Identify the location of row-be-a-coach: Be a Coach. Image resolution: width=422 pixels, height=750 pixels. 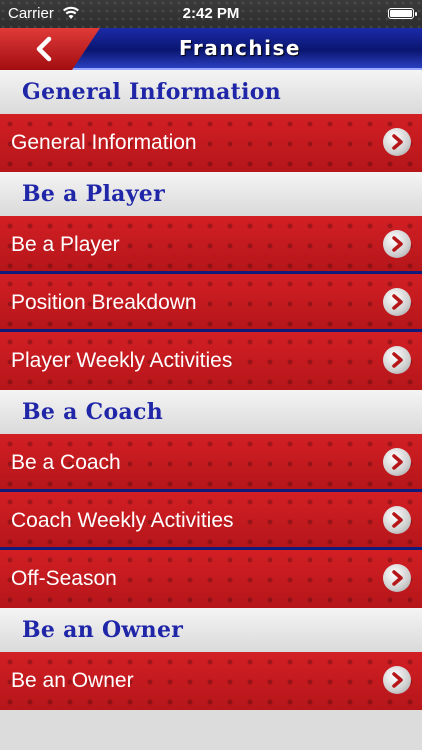
(211, 463).